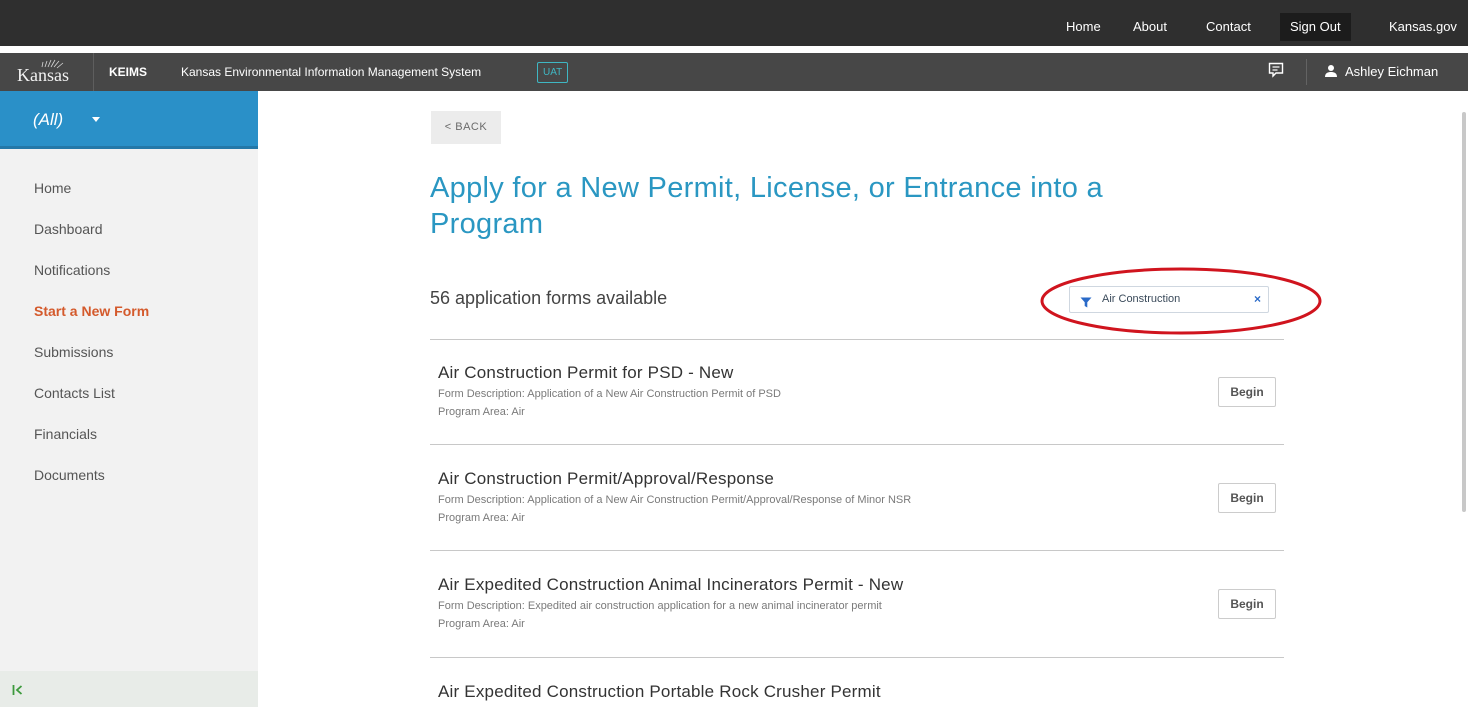 Image resolution: width=1468 pixels, height=707 pixels. I want to click on app-abbreviation: KEIMS, so click(128, 72).